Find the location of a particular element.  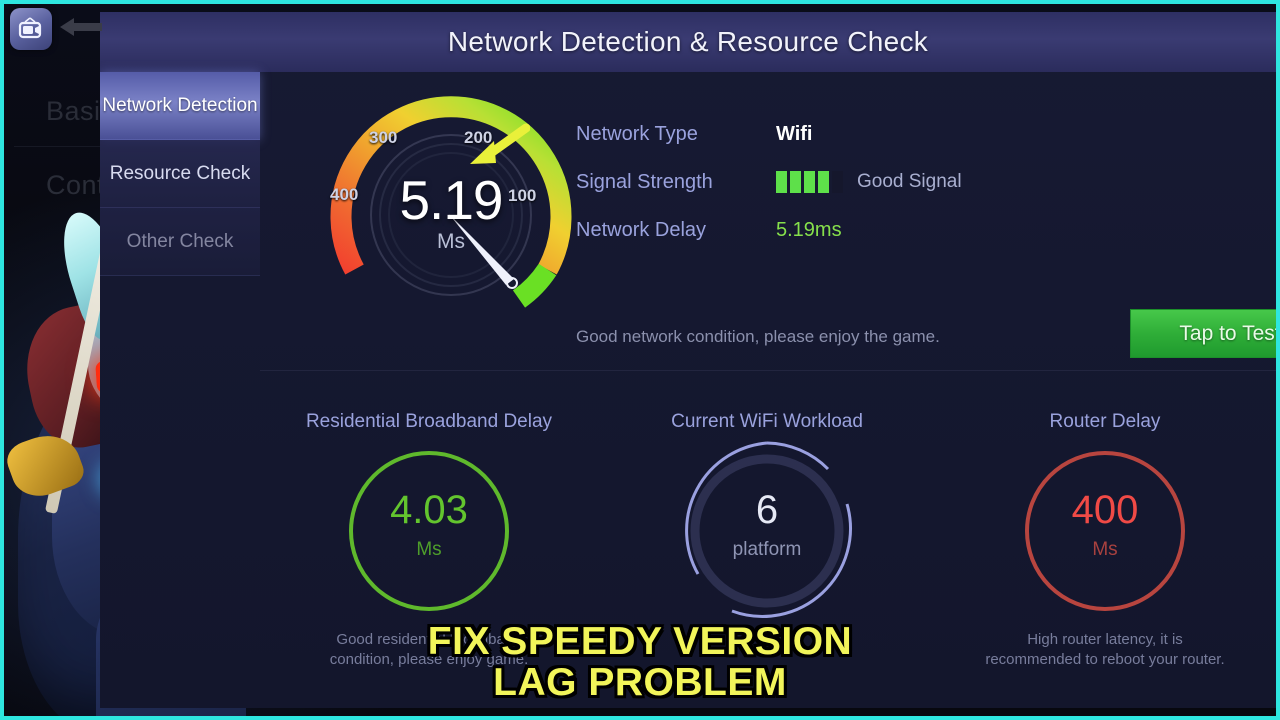

signal-strength-bars is located at coordinates (809, 182).